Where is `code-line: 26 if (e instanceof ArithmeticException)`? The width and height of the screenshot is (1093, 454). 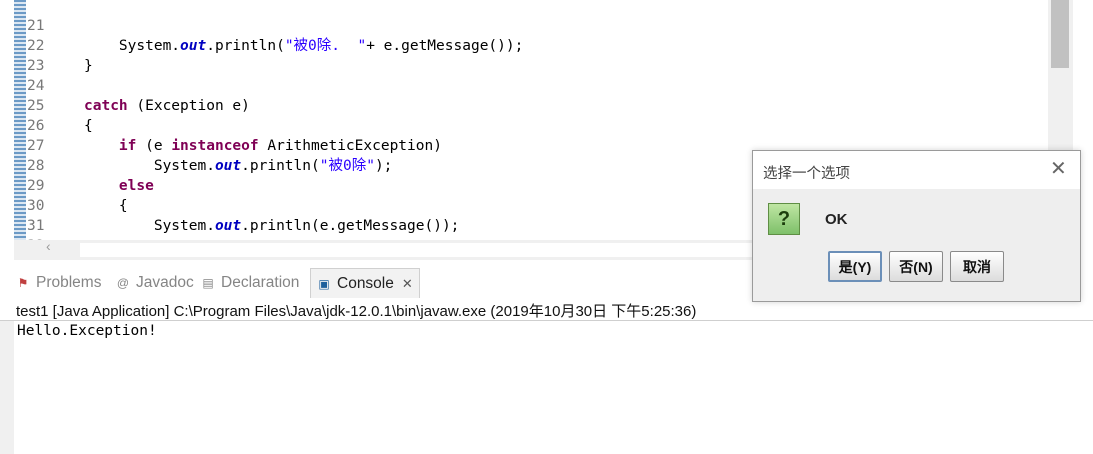 code-line: 26 if (e instanceof ArithmeticException) is located at coordinates (221, 125).